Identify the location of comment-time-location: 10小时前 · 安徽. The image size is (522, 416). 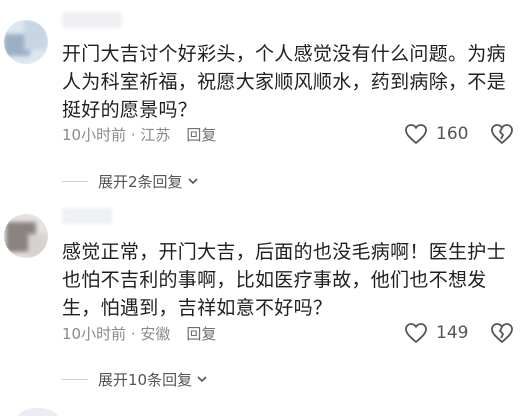
(116, 333).